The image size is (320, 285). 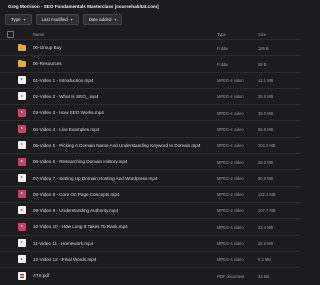 I want to click on column-header-name: Name, so click(x=38, y=34).